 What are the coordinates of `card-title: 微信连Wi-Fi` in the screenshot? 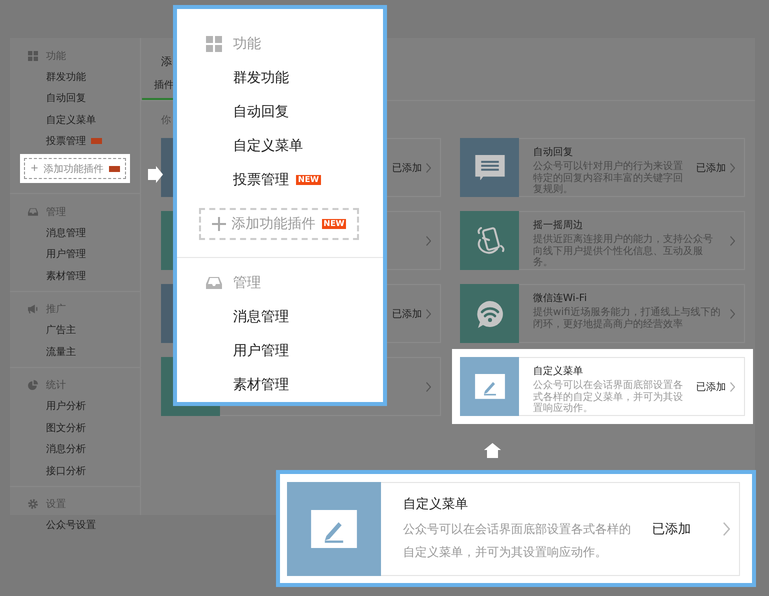 It's located at (560, 298).